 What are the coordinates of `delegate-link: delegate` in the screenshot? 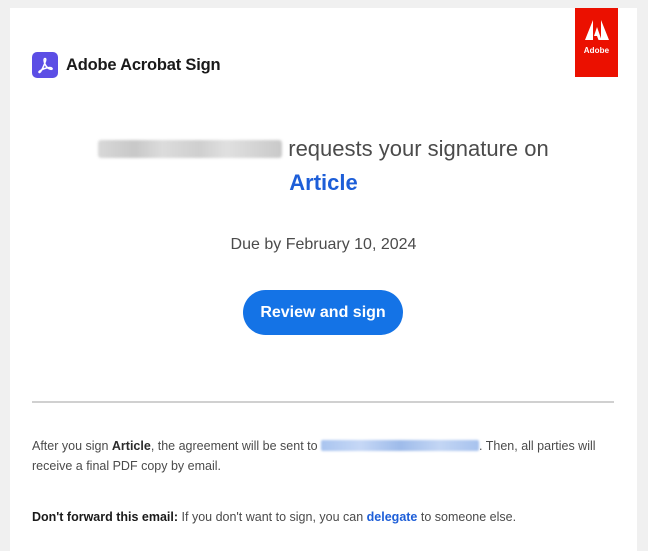 It's located at (392, 517).